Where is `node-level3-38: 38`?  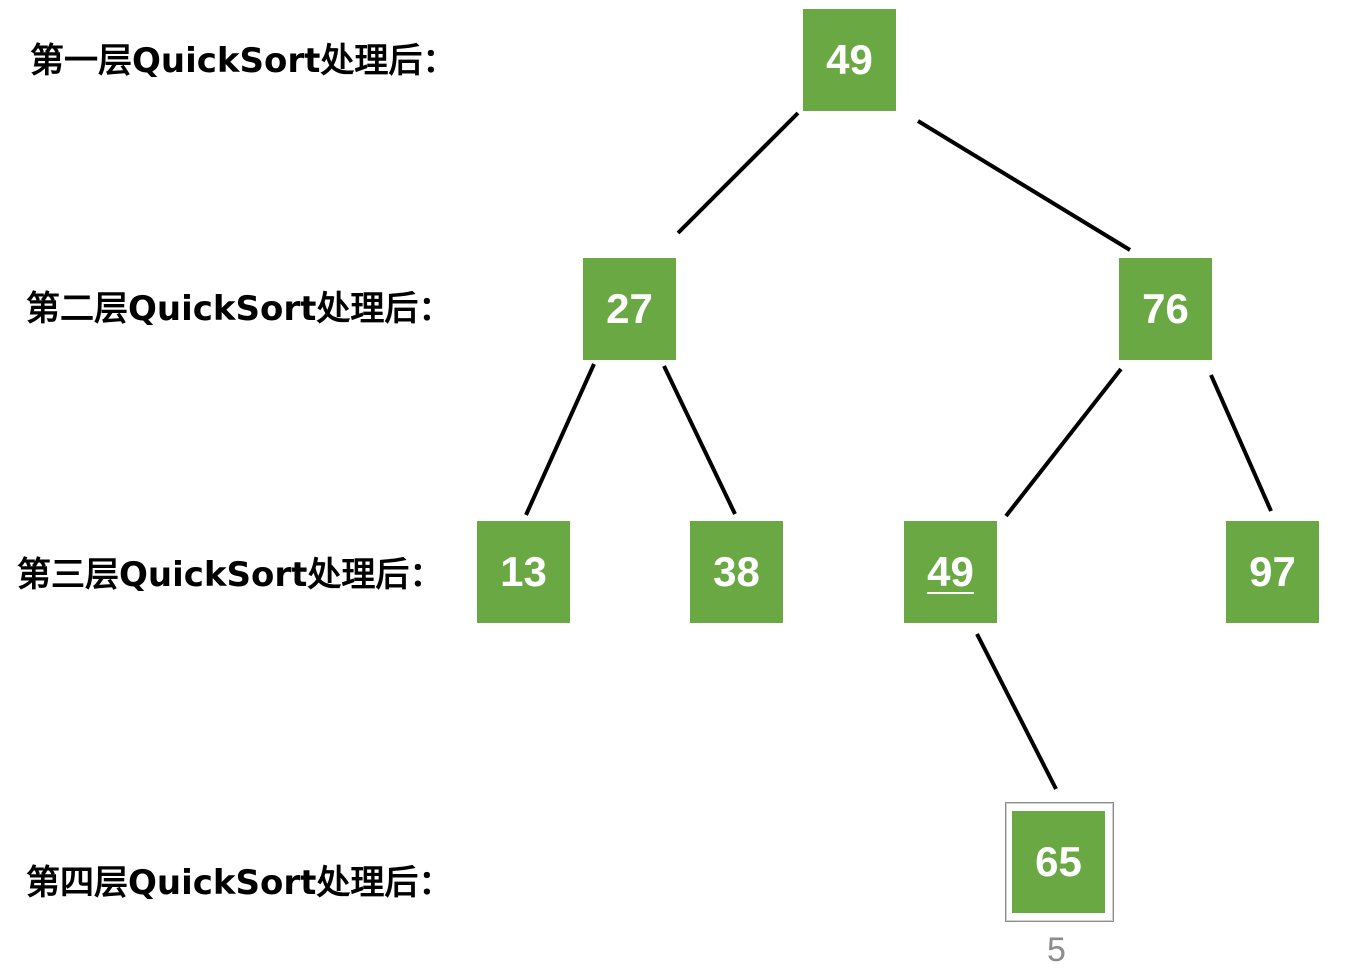 node-level3-38: 38 is located at coordinates (736, 572).